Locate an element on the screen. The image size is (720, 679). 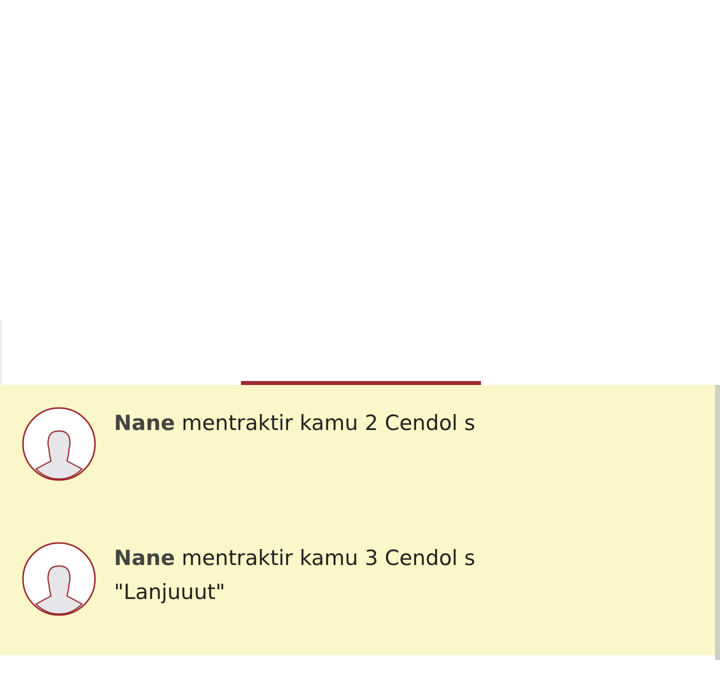
notification-text: Nane mentraktir kamu 2 Cendol s is located at coordinates (295, 423).